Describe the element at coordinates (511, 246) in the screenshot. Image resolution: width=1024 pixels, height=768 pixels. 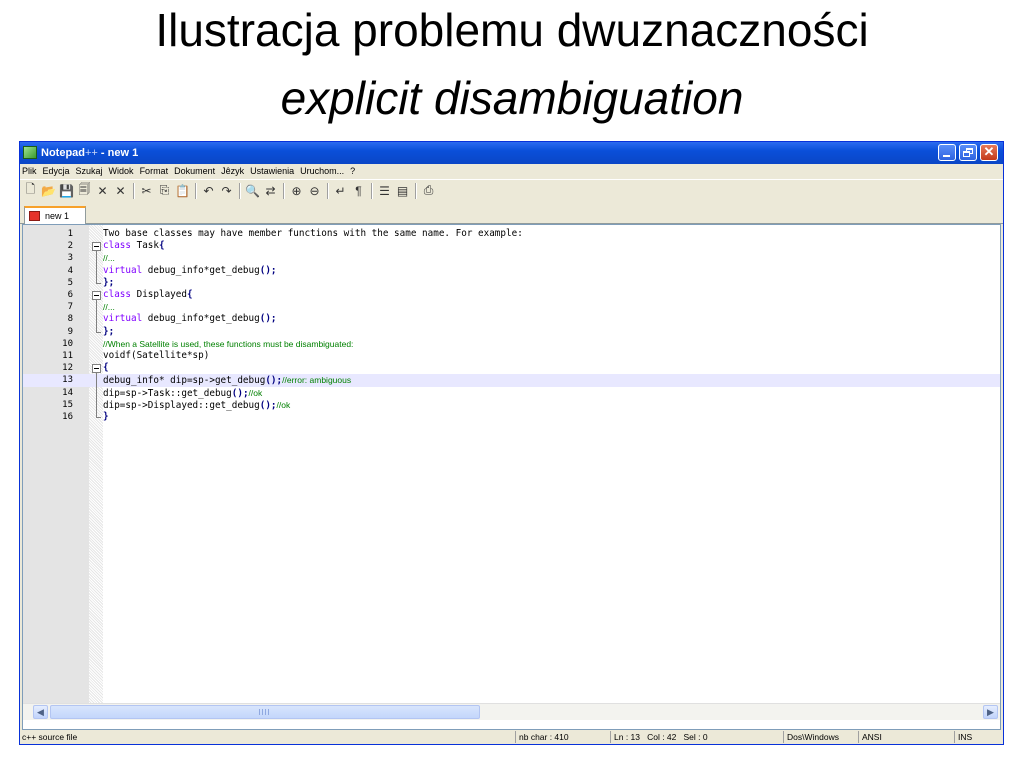
I see `code-line: 2 class Task{` at that location.